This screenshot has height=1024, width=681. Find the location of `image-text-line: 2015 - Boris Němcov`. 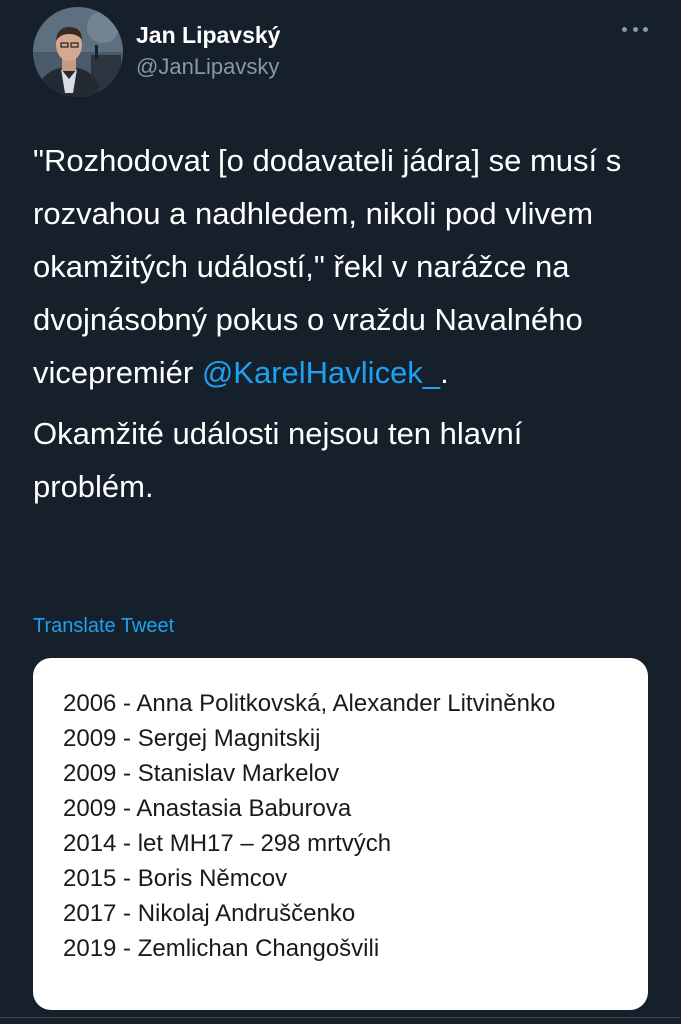

image-text-line: 2015 - Boris Němcov is located at coordinates (175, 878).